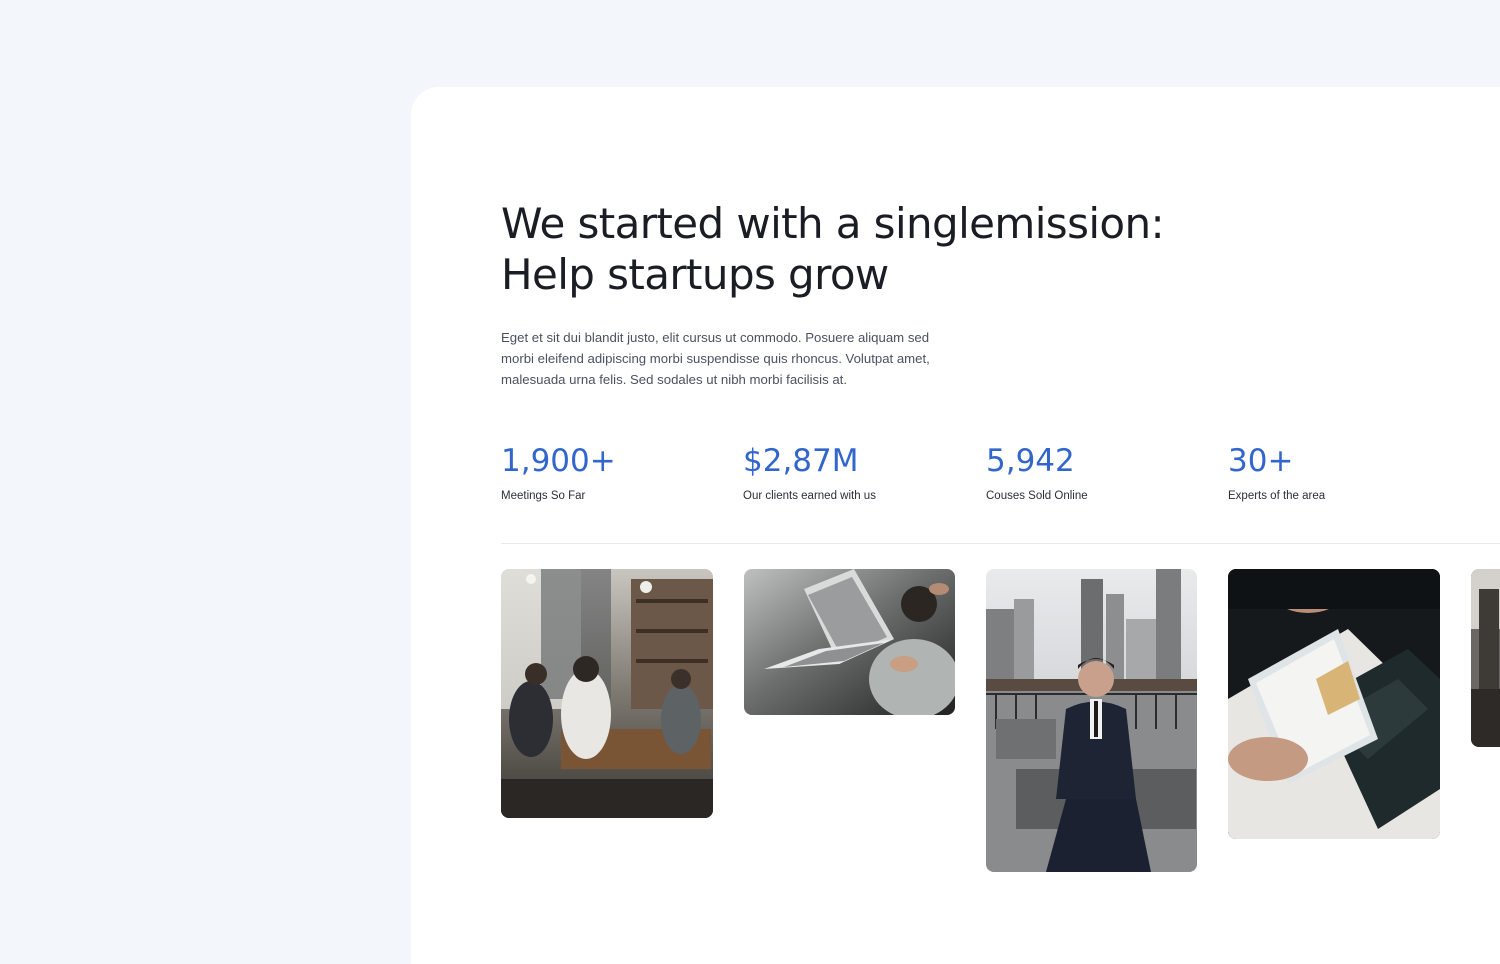 This screenshot has height=964, width=1500. Describe the element at coordinates (1261, 461) in the screenshot. I see `stat-value: 30+` at that location.